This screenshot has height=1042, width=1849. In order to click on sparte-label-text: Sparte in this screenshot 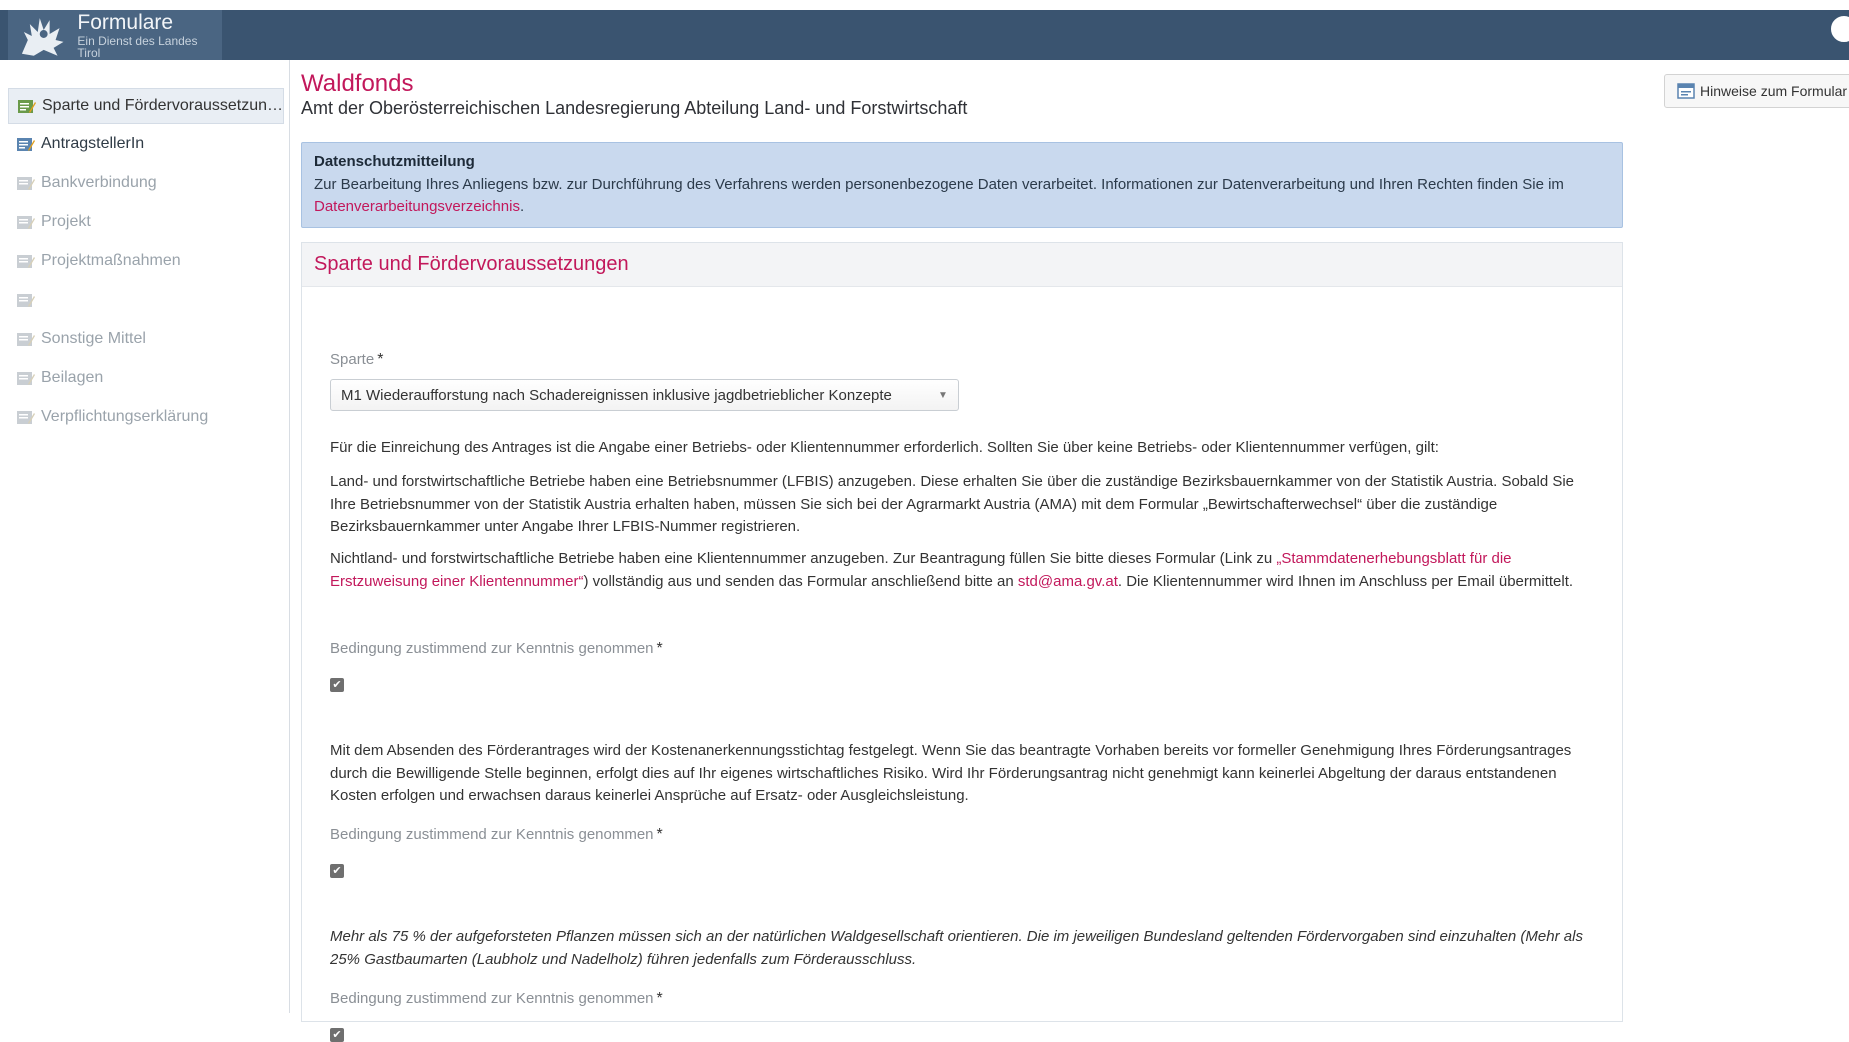, I will do `click(352, 359)`.